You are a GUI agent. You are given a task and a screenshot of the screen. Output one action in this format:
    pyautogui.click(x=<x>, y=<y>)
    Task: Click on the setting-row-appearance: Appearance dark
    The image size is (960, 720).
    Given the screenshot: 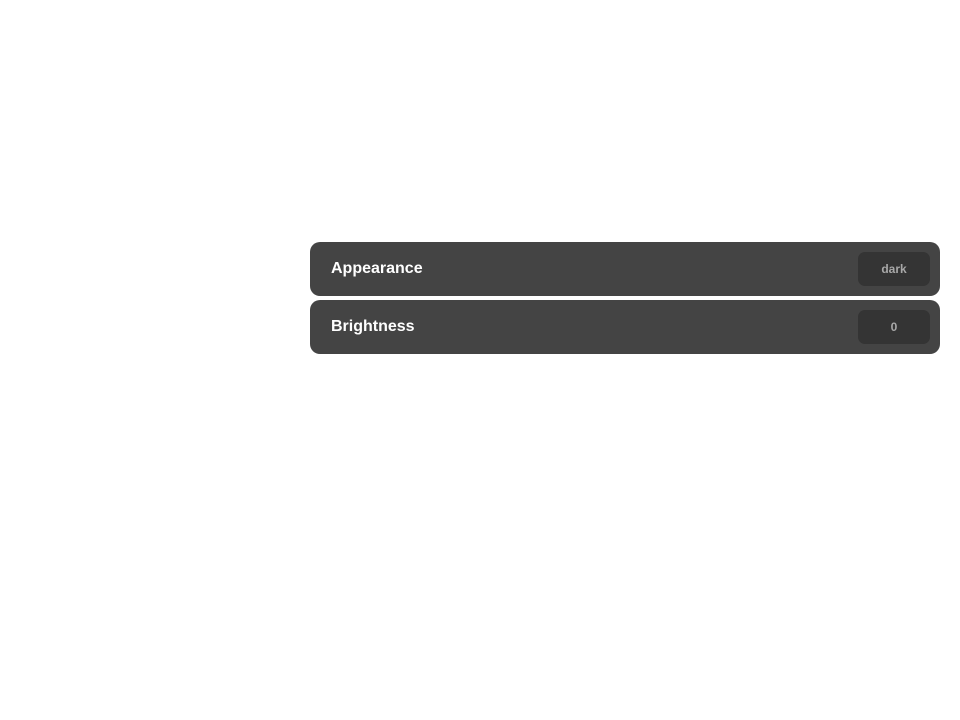 What is the action you would take?
    pyautogui.click(x=625, y=269)
    